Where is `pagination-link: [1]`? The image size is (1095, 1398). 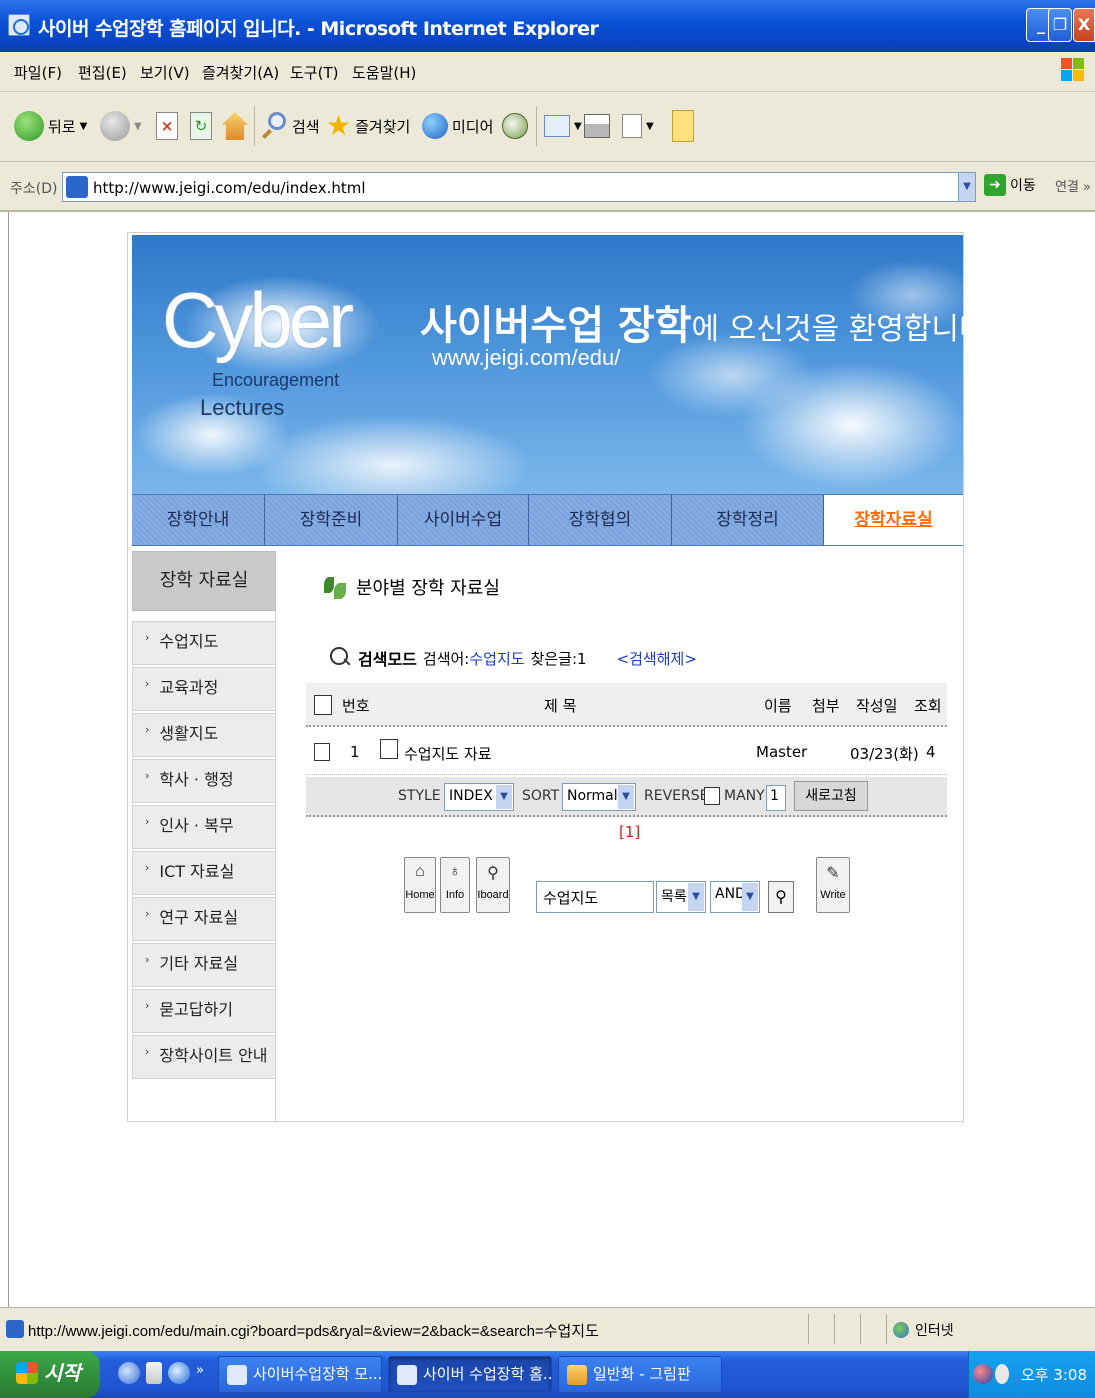
pagination-link: [1] is located at coordinates (629, 832).